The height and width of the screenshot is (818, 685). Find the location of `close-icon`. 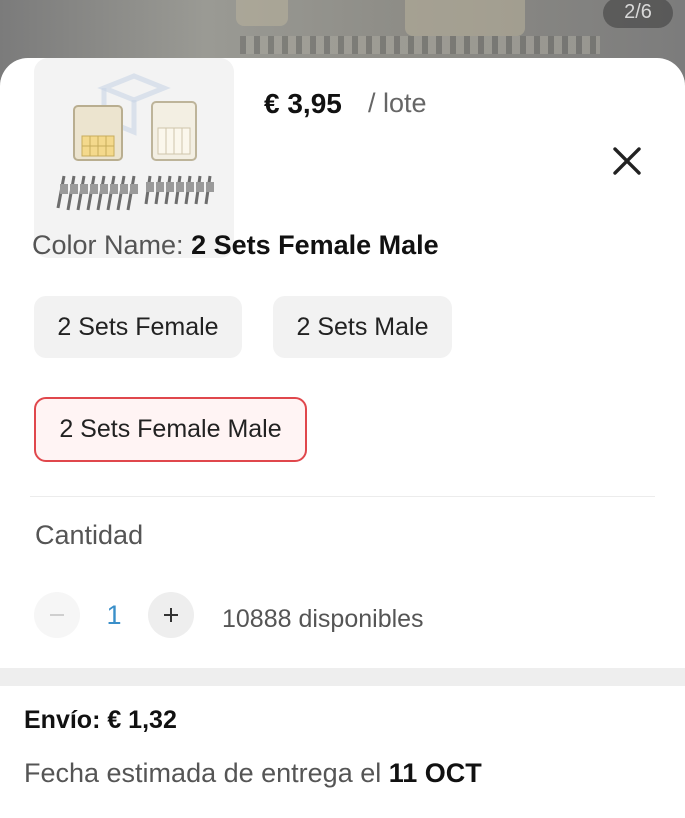

close-icon is located at coordinates (627, 161).